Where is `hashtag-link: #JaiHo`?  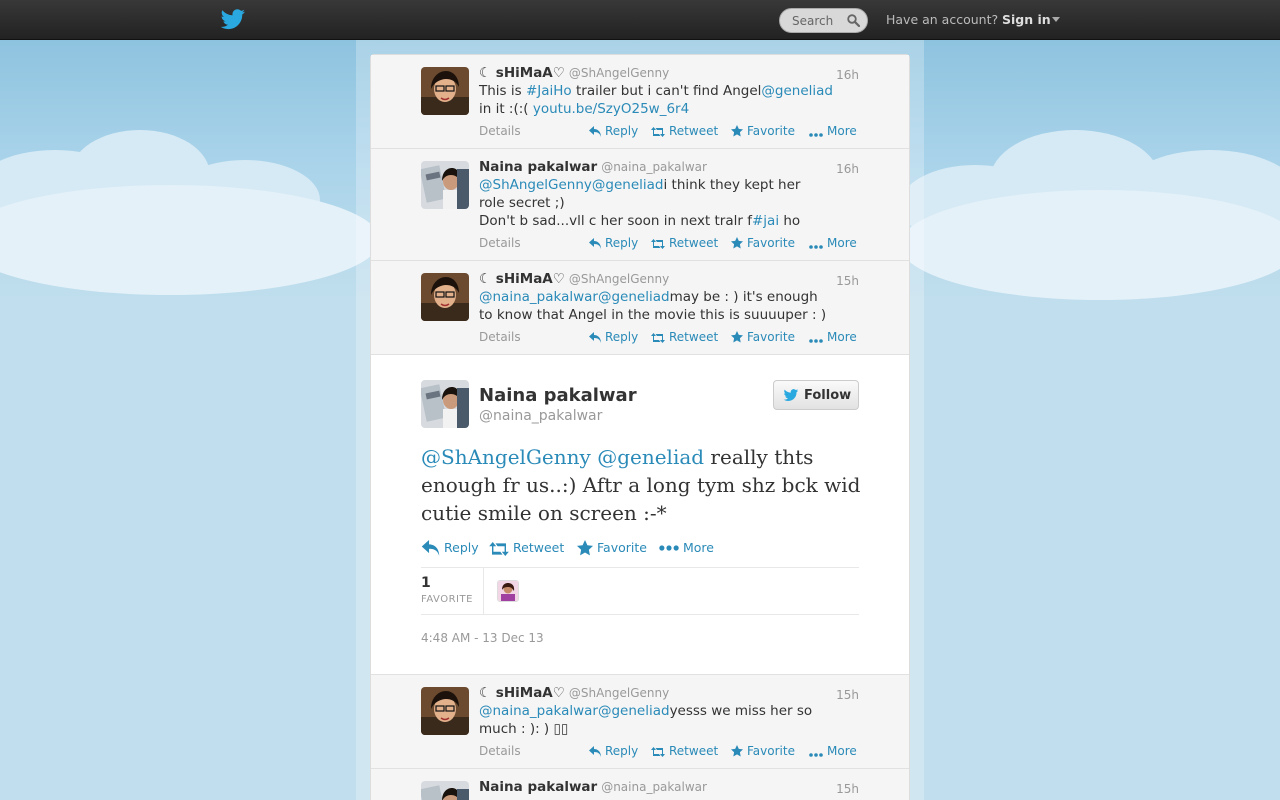
hashtag-link: #JaiHo is located at coordinates (549, 91).